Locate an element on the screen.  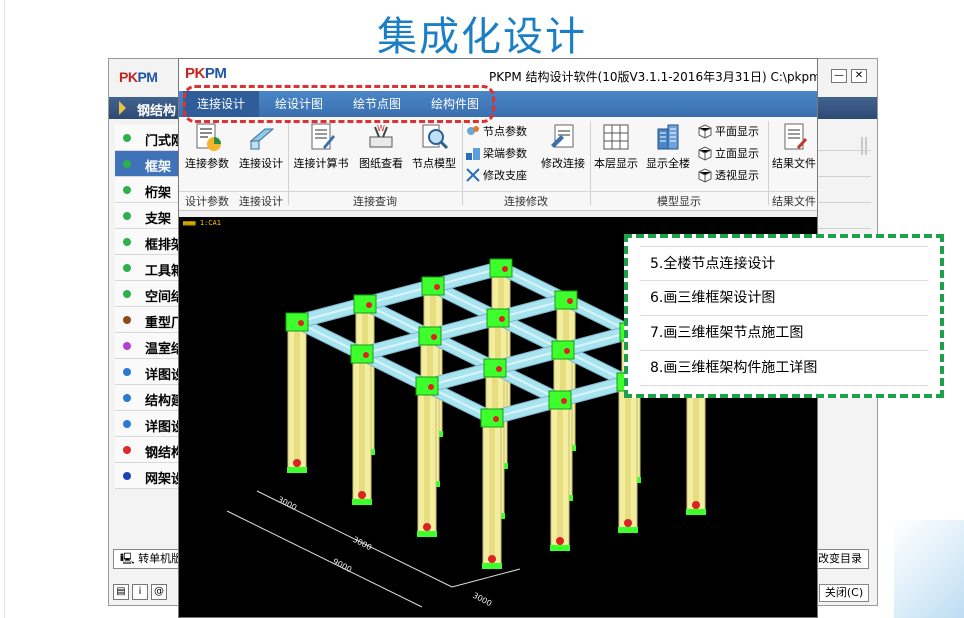
tab-member-drawing: 绘构件图 is located at coordinates (455, 104).